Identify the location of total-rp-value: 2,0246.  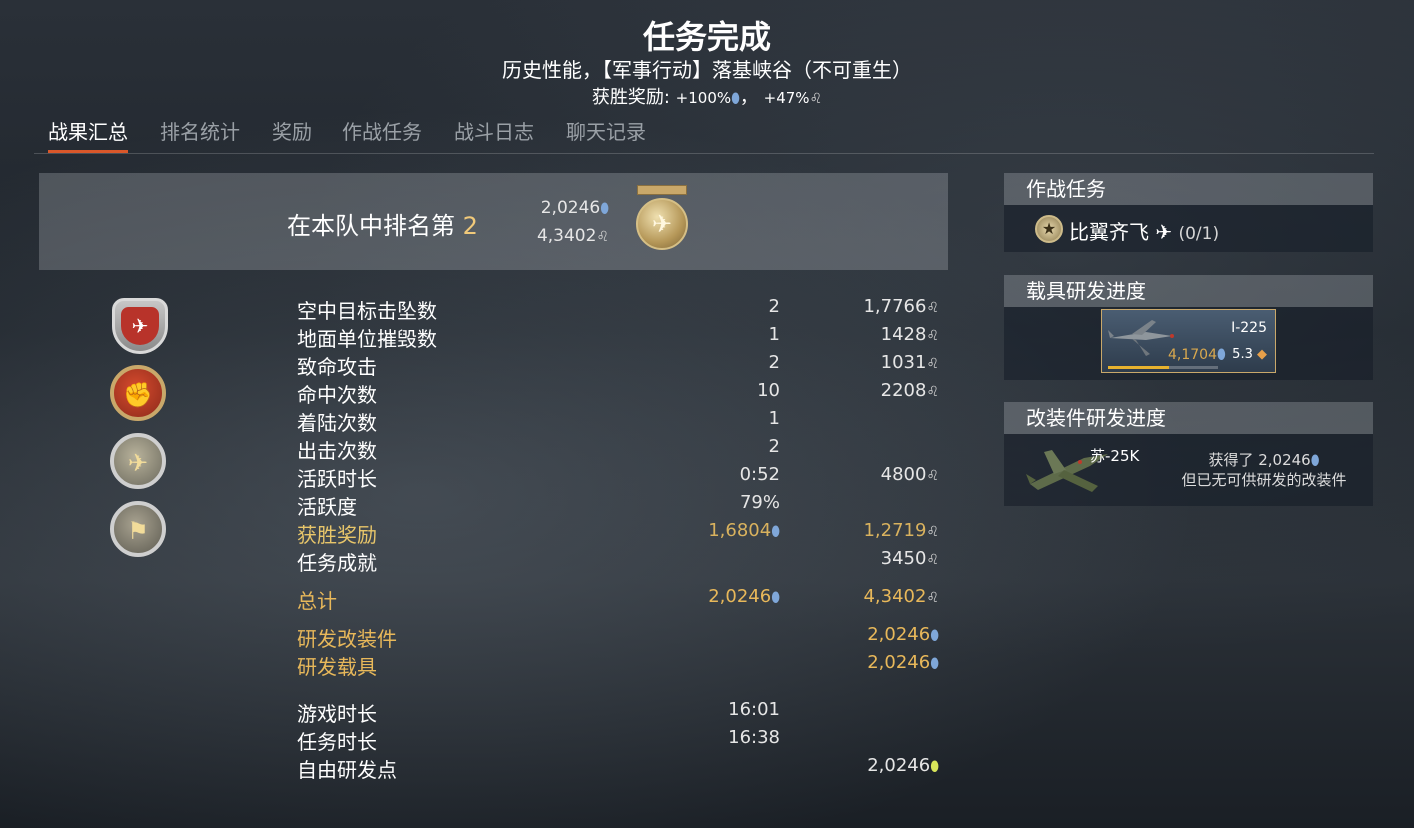
(740, 596).